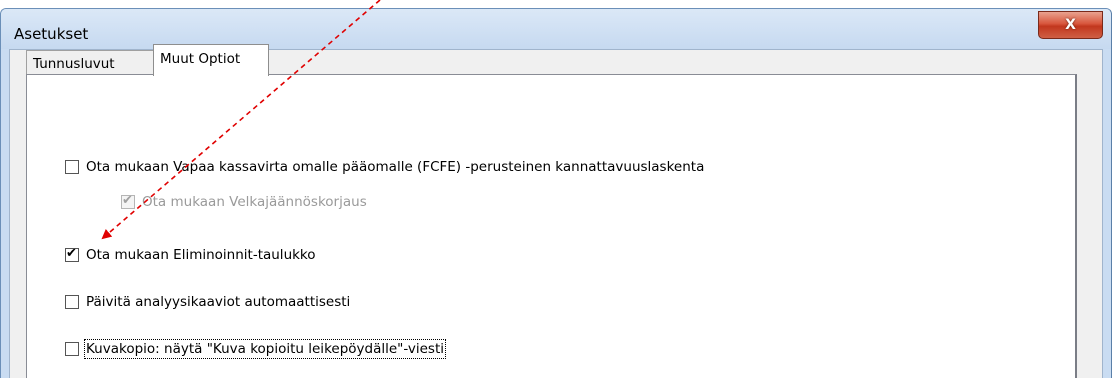 This screenshot has height=378, width=1113. I want to click on paivita-checkbox, so click(72, 302).